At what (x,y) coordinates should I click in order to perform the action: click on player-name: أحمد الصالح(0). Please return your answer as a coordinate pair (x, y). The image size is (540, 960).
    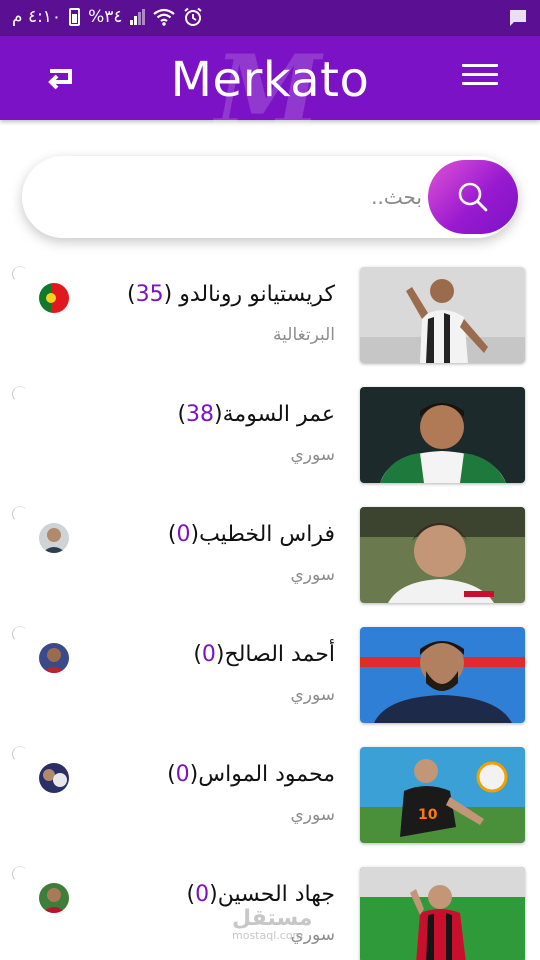
    Looking at the image, I should click on (264, 654).